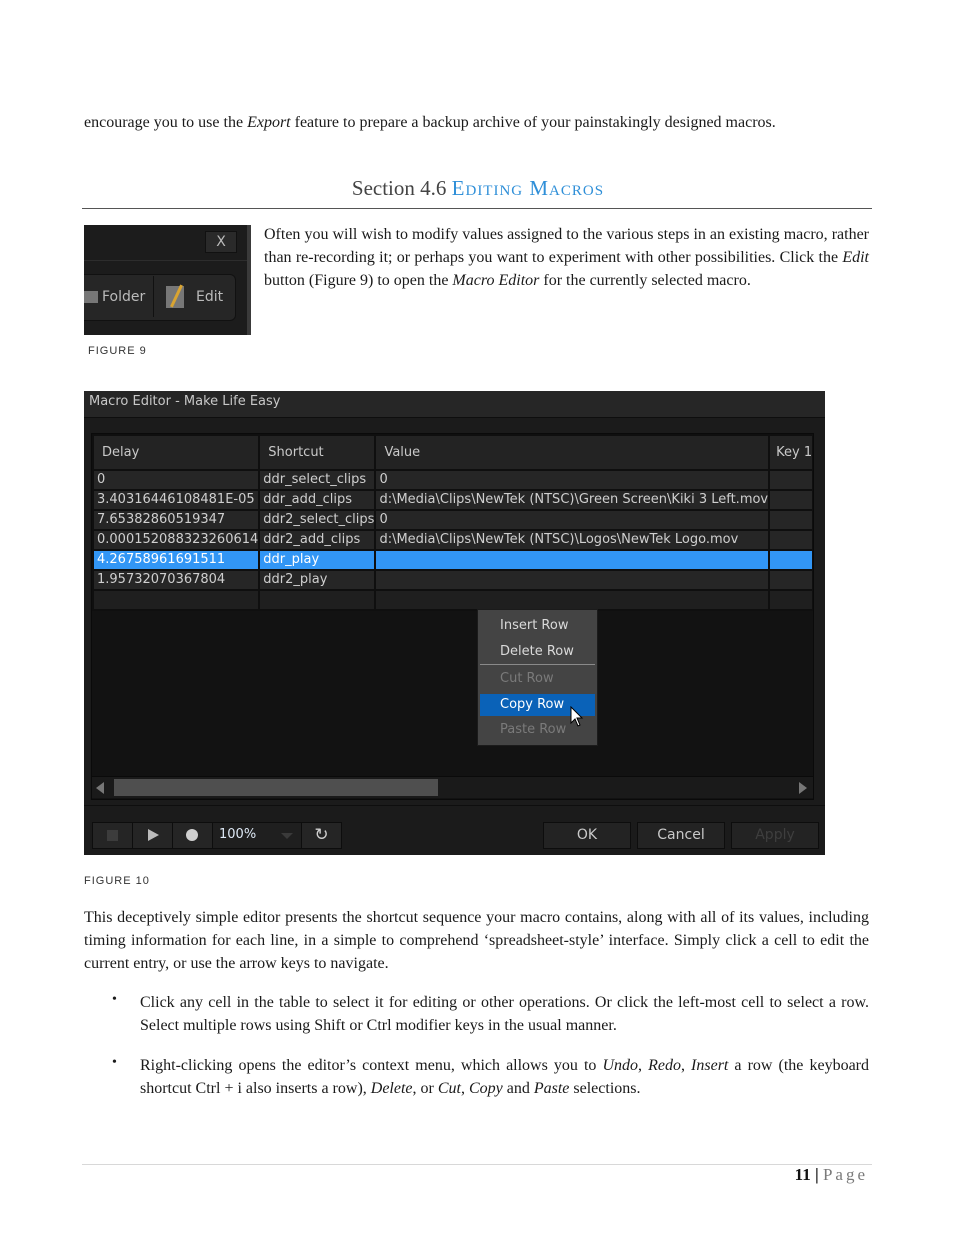  Describe the element at coordinates (845, 1174) in the screenshot. I see `page-label: Page` at that location.